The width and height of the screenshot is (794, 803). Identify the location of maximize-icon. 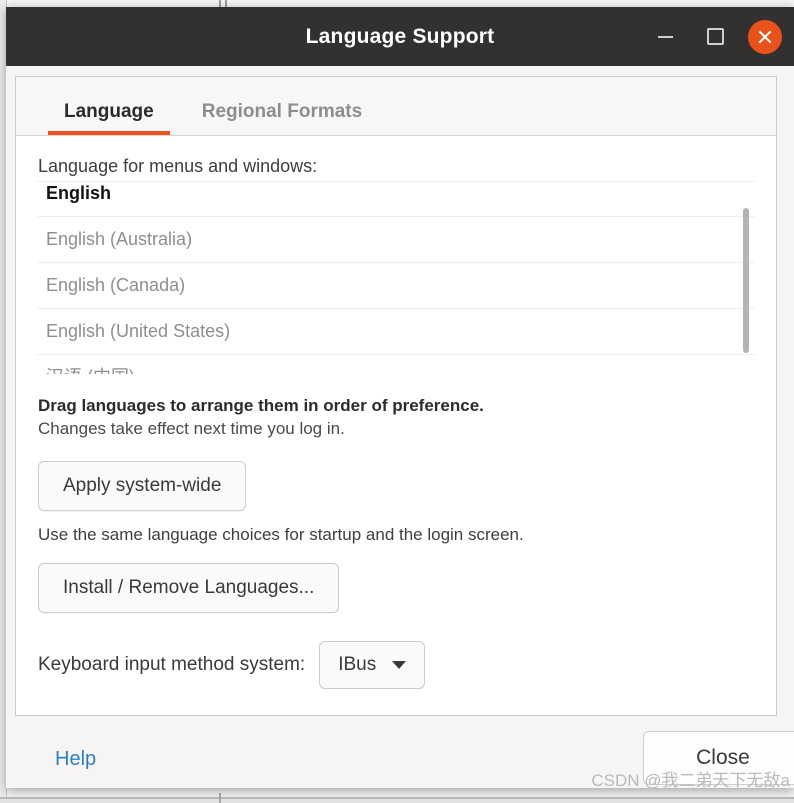
(715, 36).